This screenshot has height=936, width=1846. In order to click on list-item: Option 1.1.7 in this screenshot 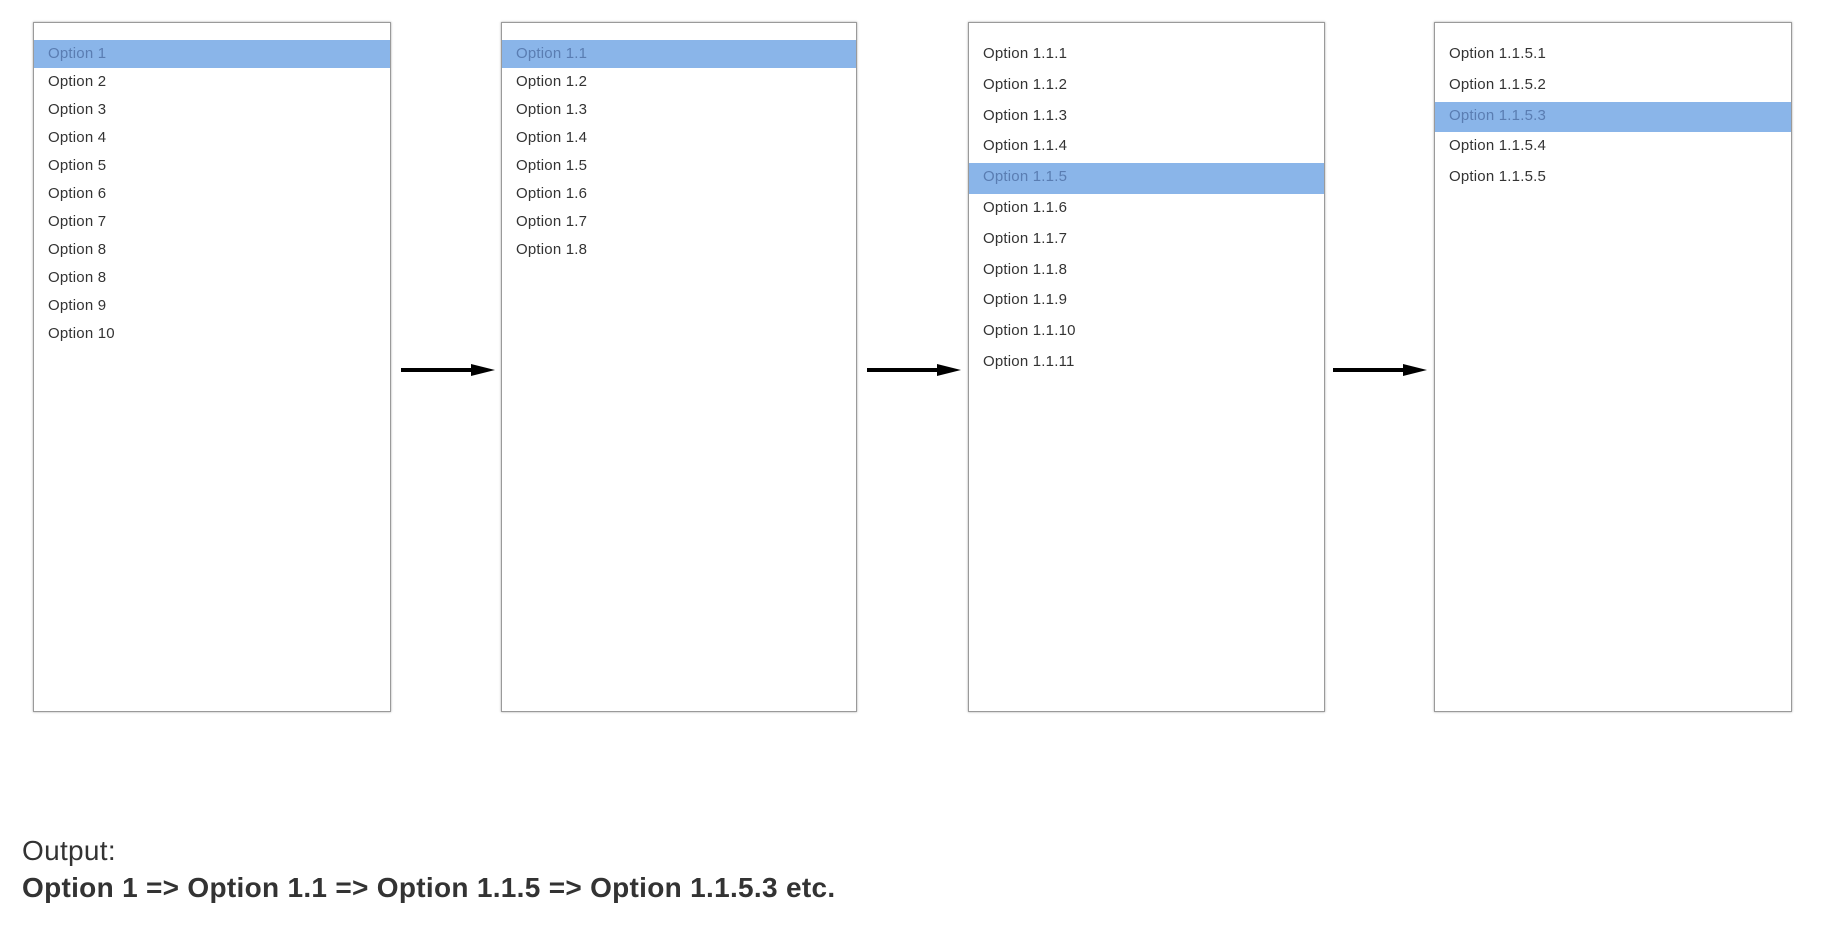, I will do `click(1146, 240)`.